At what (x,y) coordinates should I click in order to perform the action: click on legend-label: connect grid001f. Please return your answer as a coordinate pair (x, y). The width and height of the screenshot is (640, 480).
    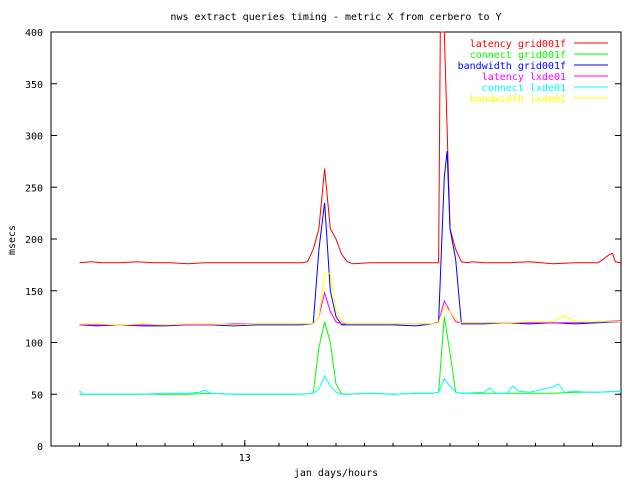
    Looking at the image, I should click on (518, 55).